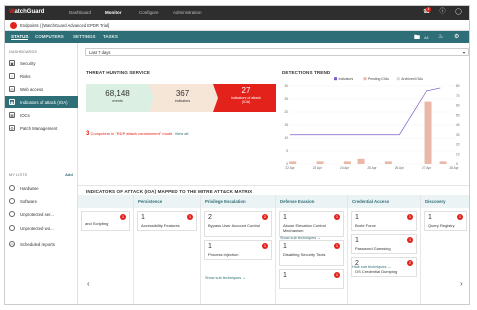  What do you see at coordinates (458, 145) in the screenshot?
I see `y-tick-right: 20` at bounding box center [458, 145].